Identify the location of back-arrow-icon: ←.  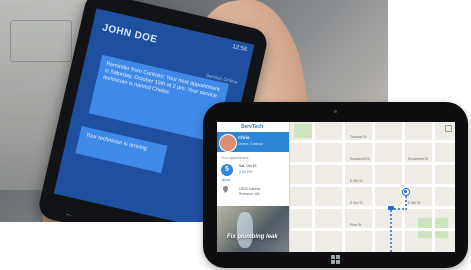
(69, 214).